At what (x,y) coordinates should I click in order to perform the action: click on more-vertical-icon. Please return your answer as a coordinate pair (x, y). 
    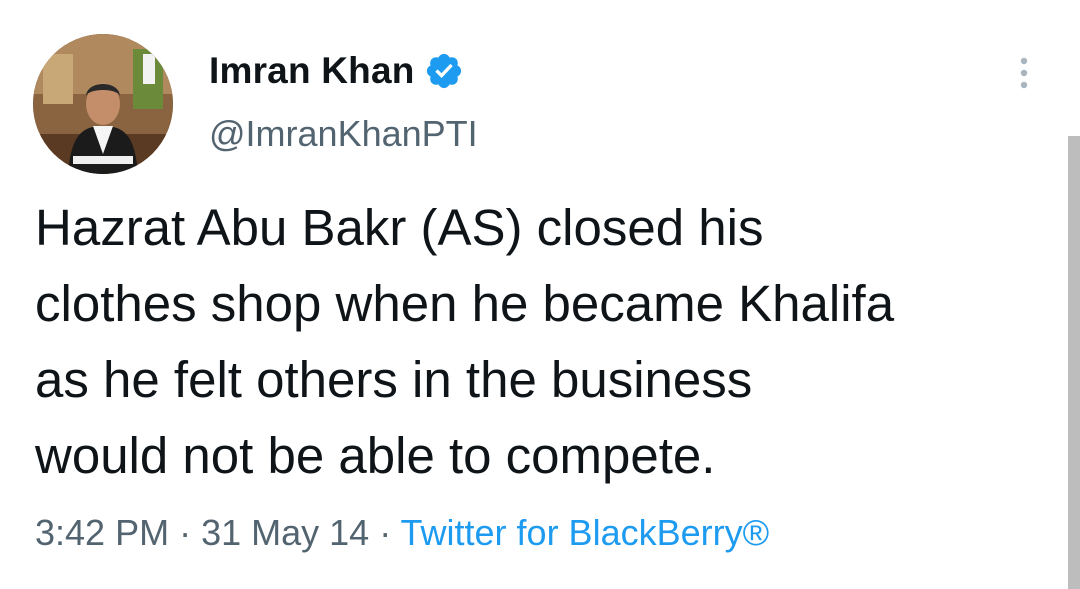
    Looking at the image, I should click on (1024, 75).